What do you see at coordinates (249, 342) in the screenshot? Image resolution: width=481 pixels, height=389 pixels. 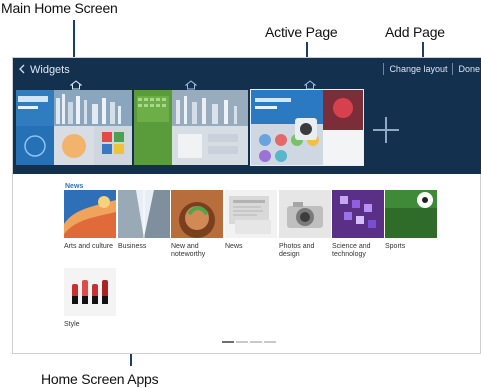 I see `pager-dots` at bounding box center [249, 342].